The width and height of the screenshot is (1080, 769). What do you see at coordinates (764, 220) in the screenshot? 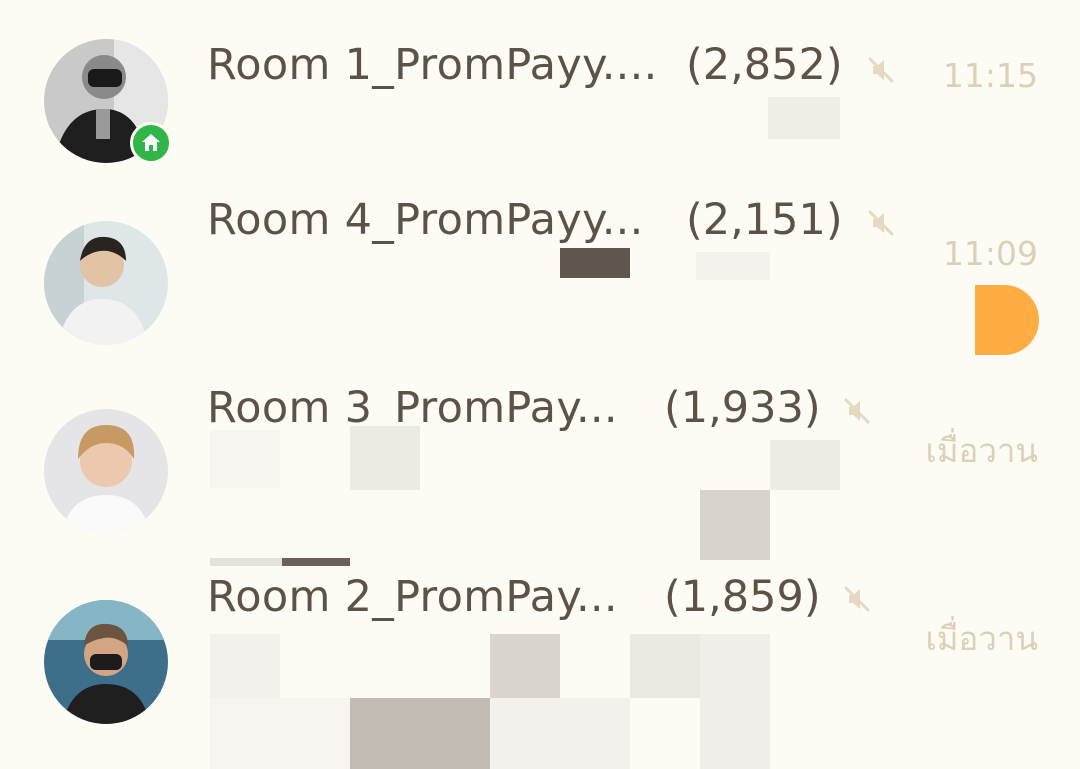
I see `chat-unread-count: (2,151)` at bounding box center [764, 220].